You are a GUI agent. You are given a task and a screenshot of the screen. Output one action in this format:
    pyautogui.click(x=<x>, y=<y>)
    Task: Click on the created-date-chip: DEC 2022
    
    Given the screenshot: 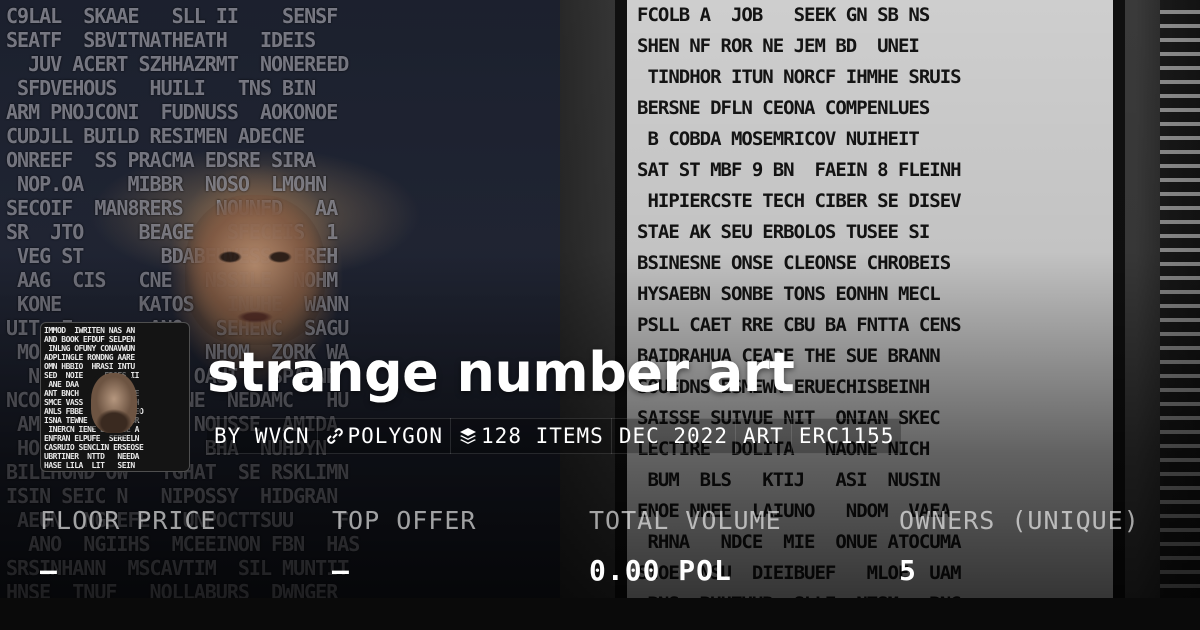 What is the action you would take?
    pyautogui.click(x=674, y=436)
    